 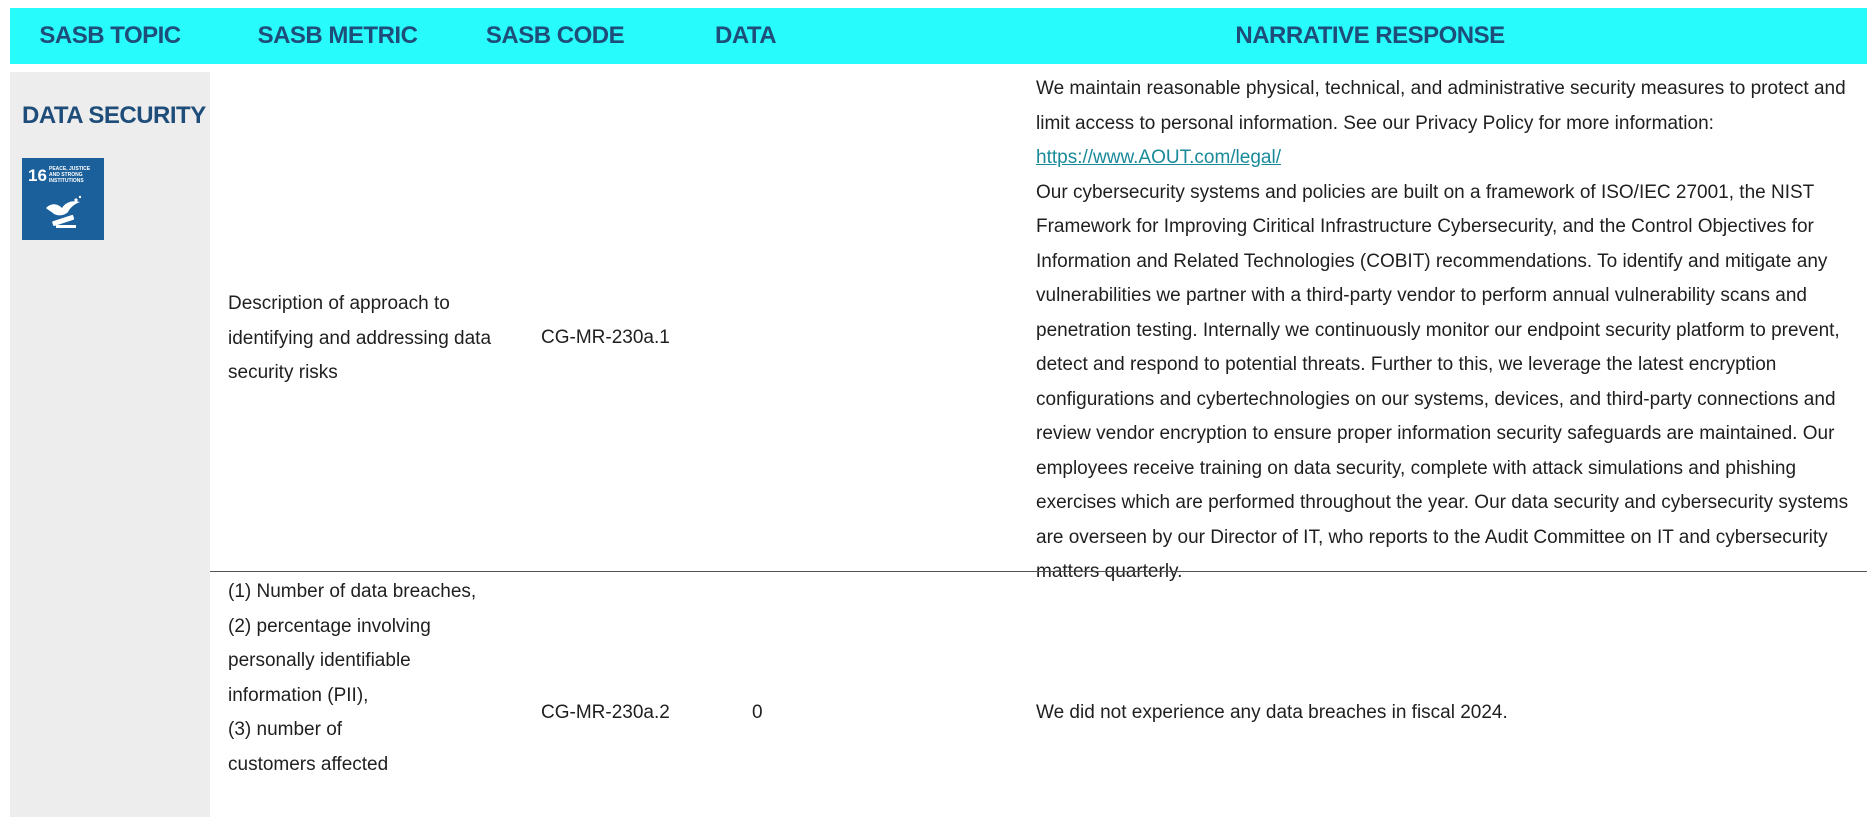 What do you see at coordinates (352, 591) in the screenshot?
I see `row2-metric-line: (1) Number of data breaches,` at bounding box center [352, 591].